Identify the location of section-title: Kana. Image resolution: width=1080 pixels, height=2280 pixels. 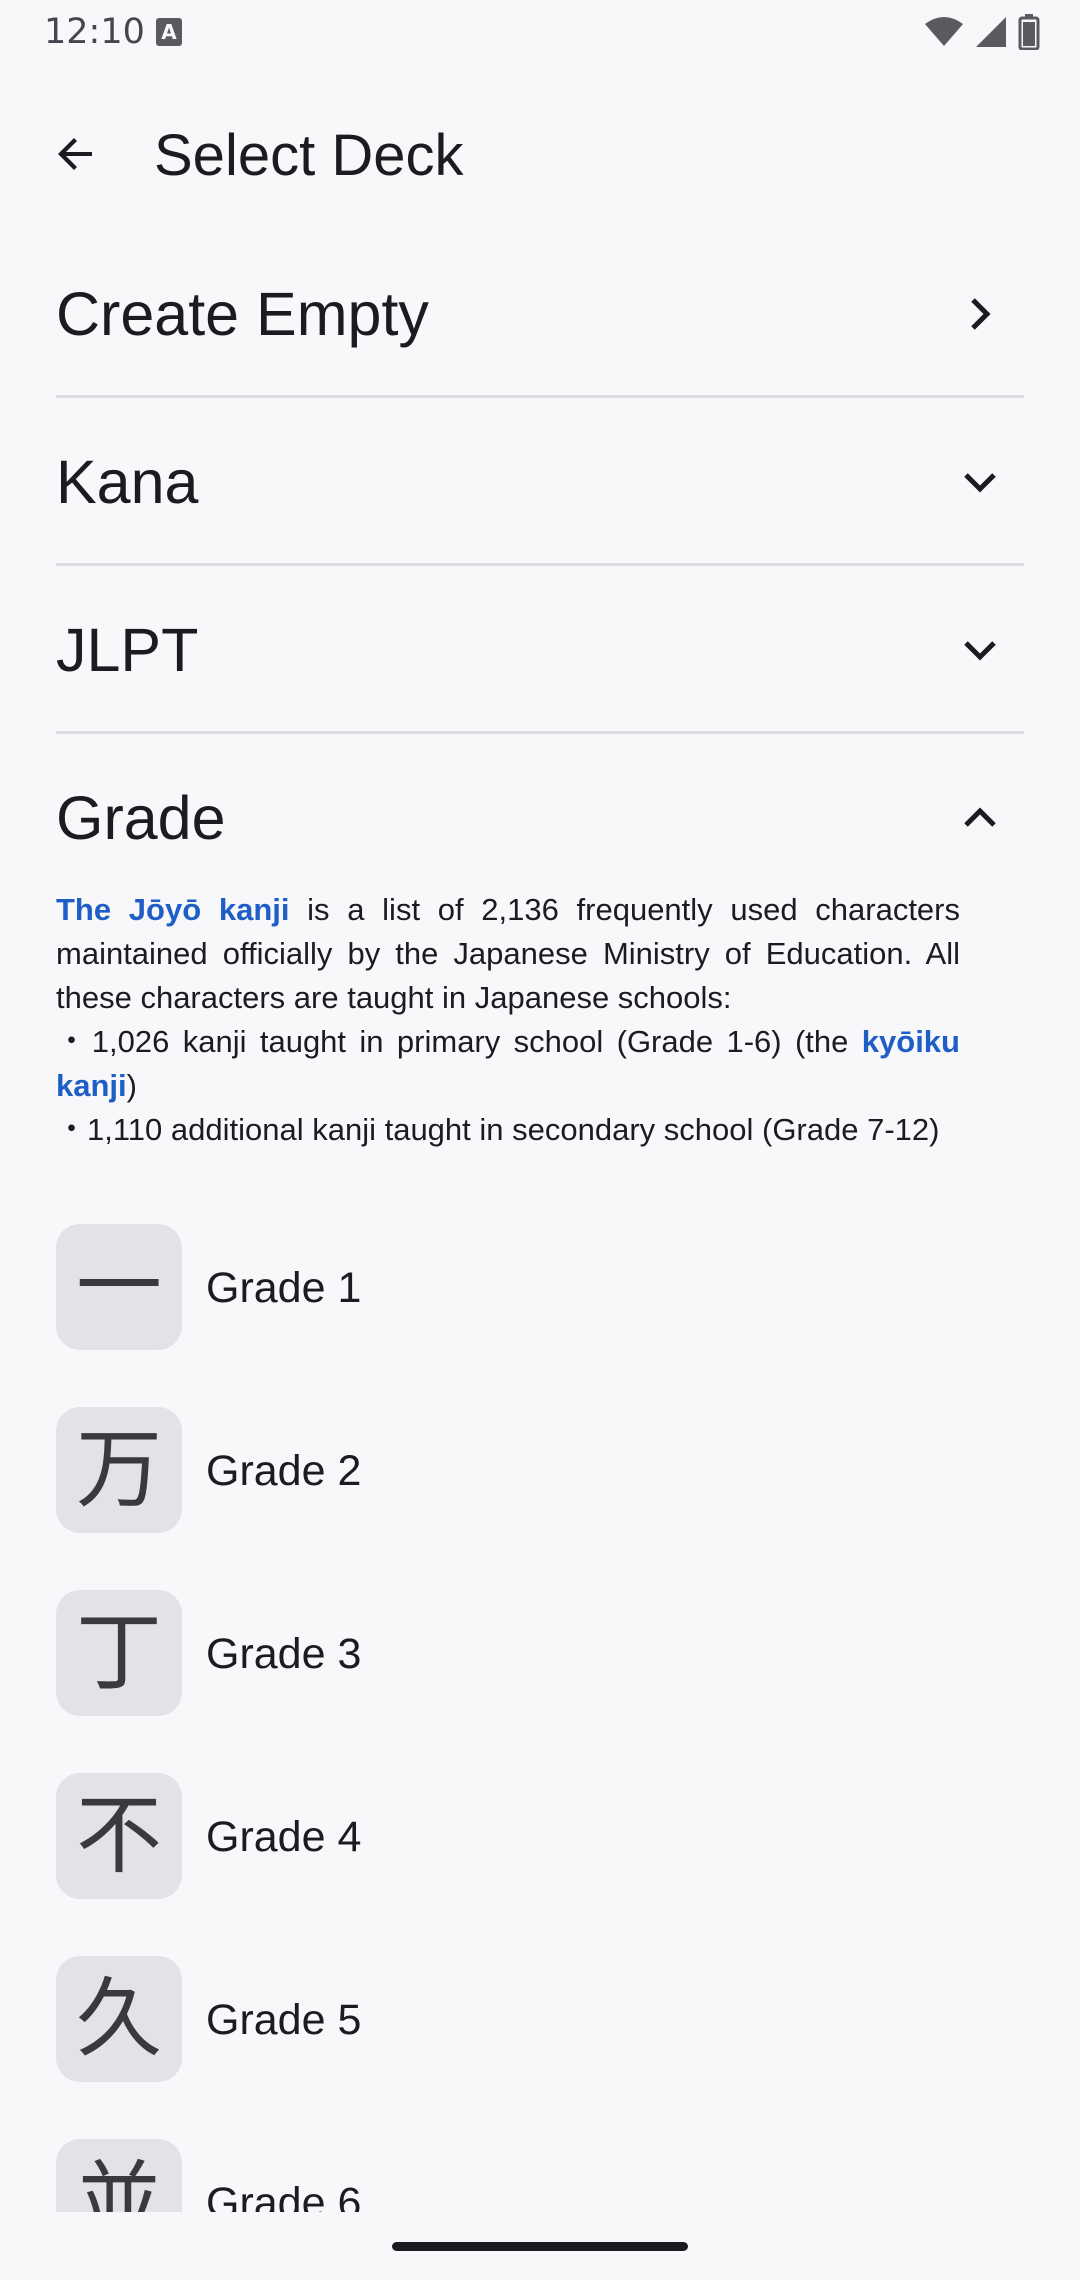
(127, 482).